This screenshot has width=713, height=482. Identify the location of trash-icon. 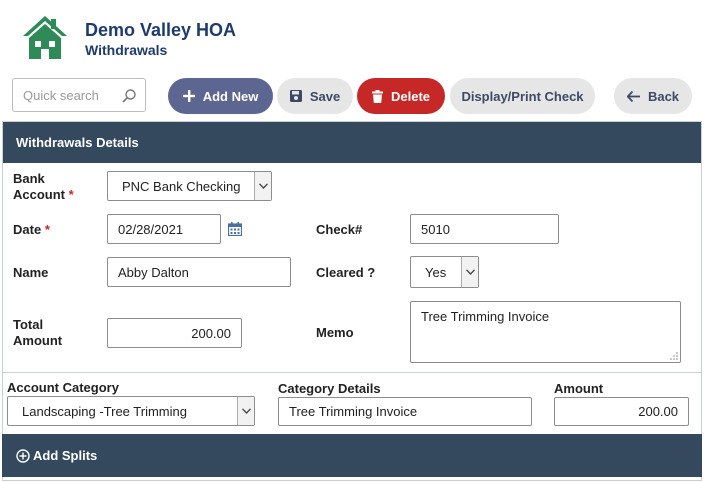
(377, 96).